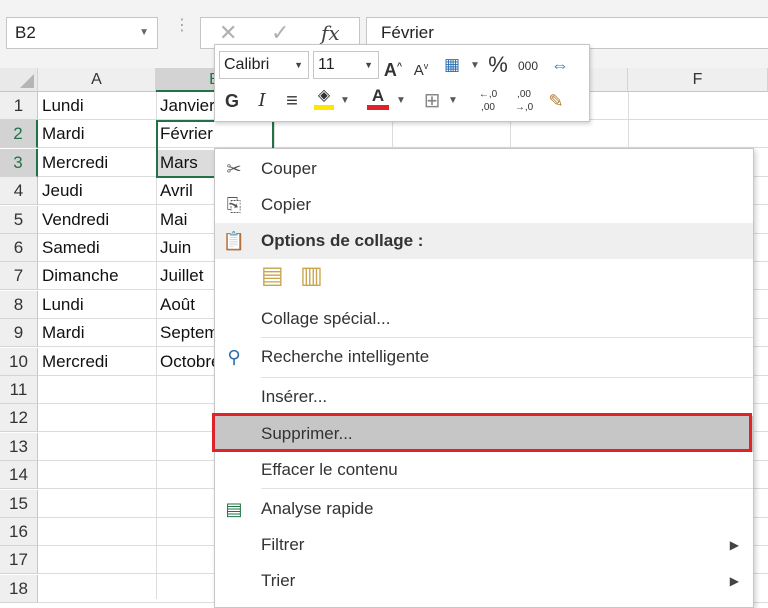 This screenshot has height=608, width=768. I want to click on row-header: 17, so click(19, 560).